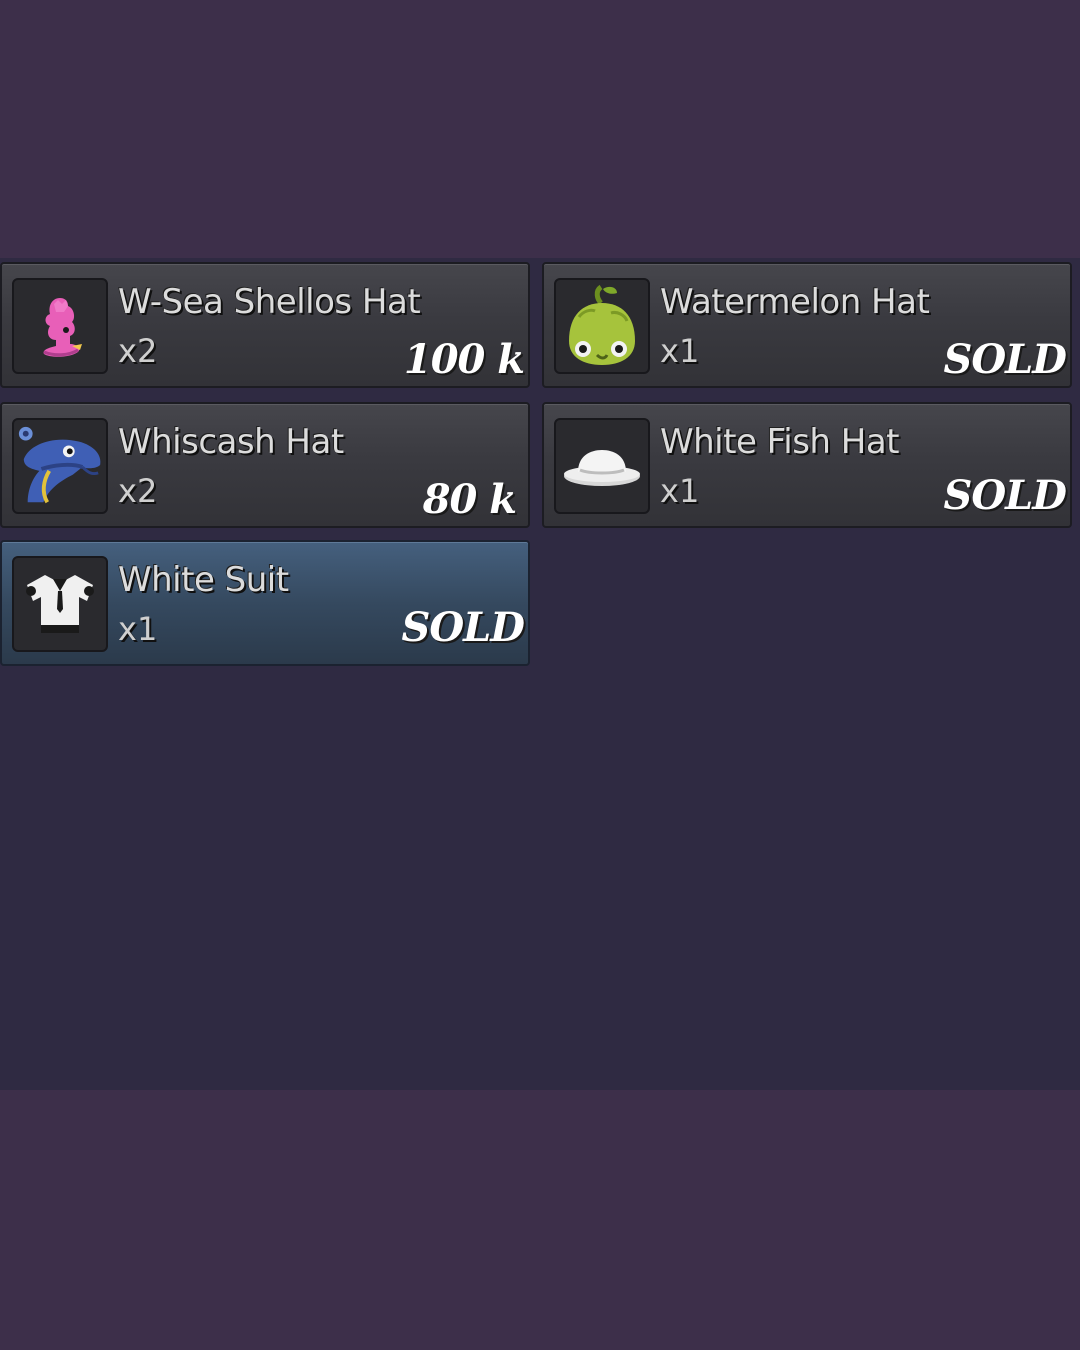 The image size is (1080, 1350). I want to click on item-price: 100 k, so click(464, 359).